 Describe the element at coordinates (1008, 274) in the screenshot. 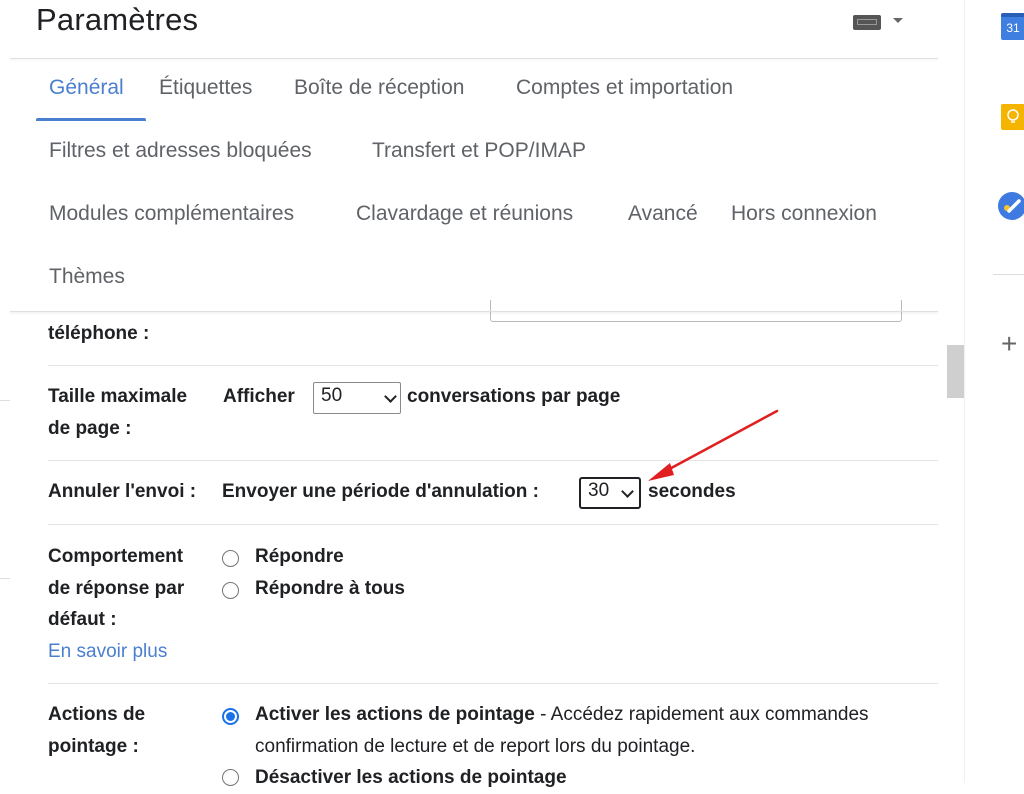

I see `side-divider` at that location.